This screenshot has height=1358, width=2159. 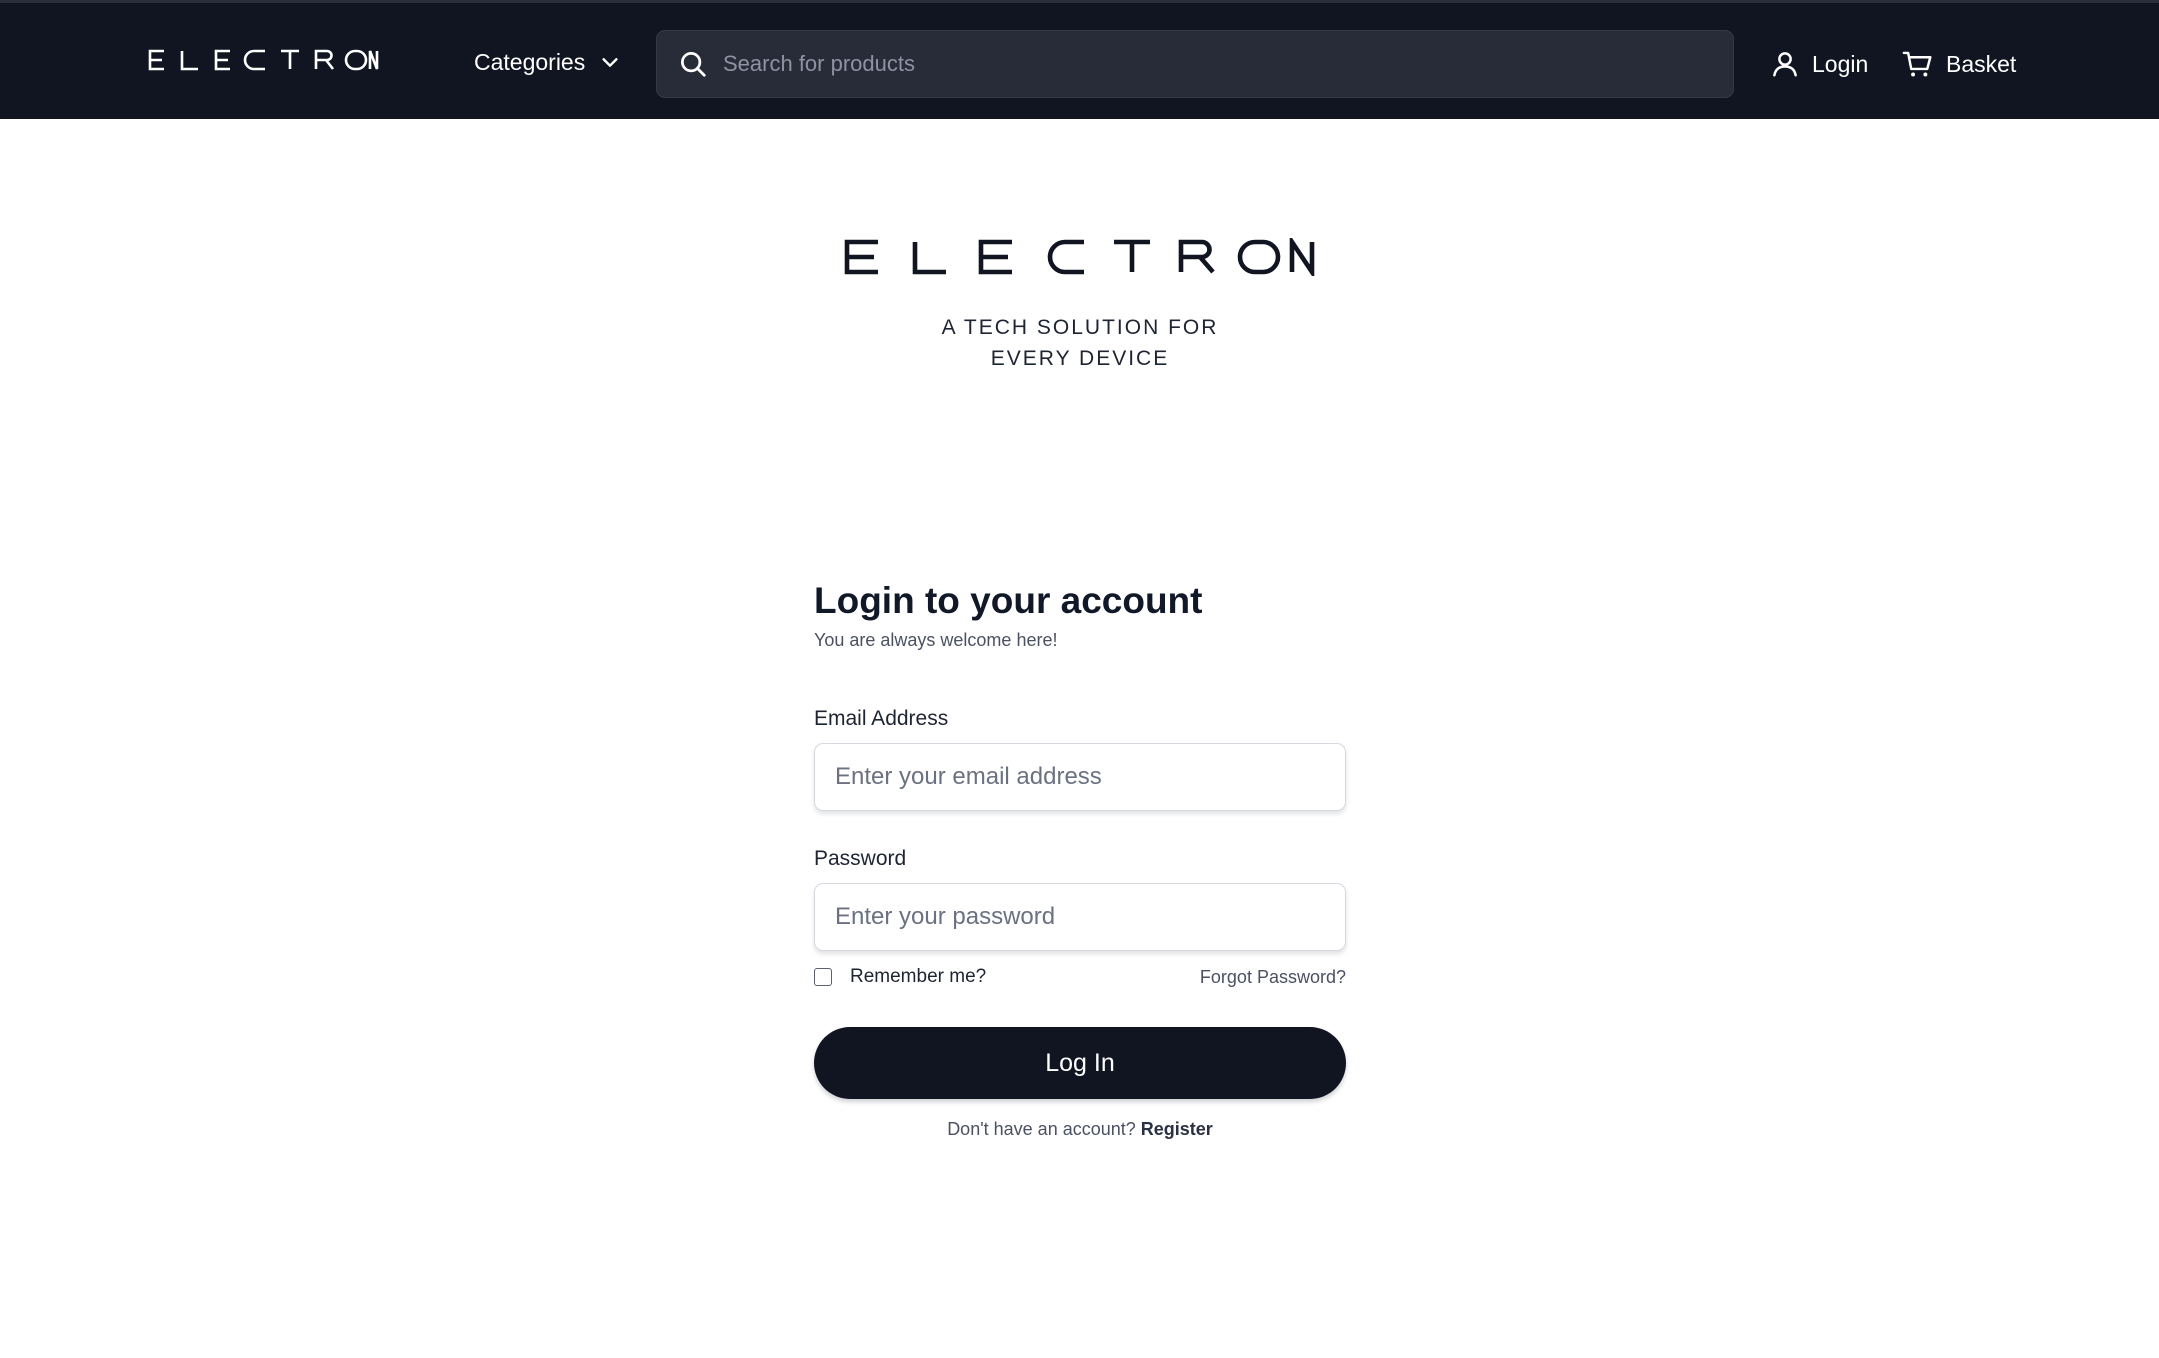 I want to click on register-prompt: Don't have an account? Register, so click(x=1080, y=1129).